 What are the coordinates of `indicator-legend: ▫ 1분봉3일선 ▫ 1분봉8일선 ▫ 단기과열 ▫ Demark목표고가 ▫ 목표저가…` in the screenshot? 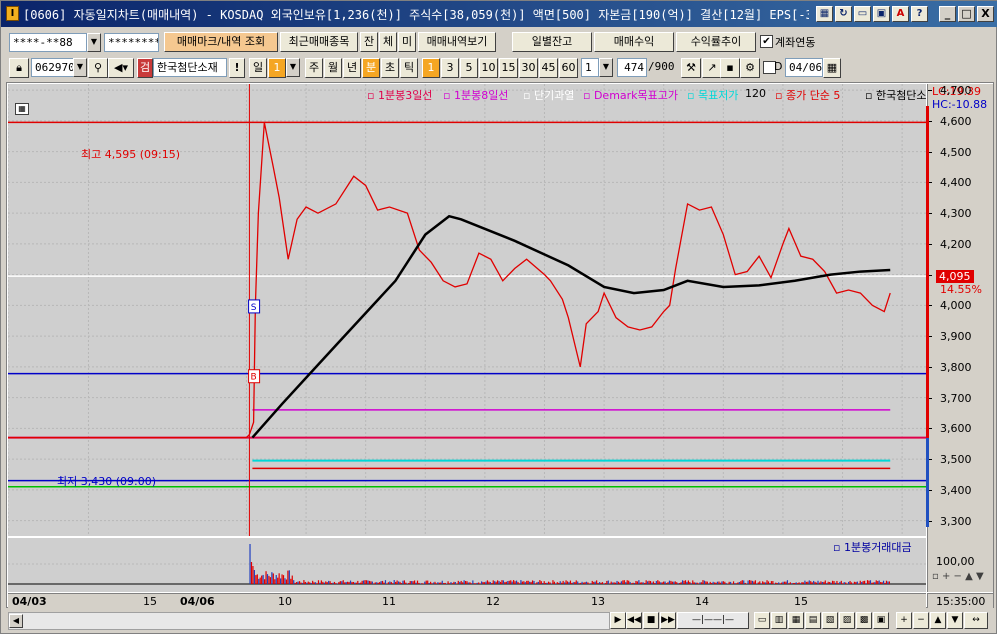 It's located at (472, 93).